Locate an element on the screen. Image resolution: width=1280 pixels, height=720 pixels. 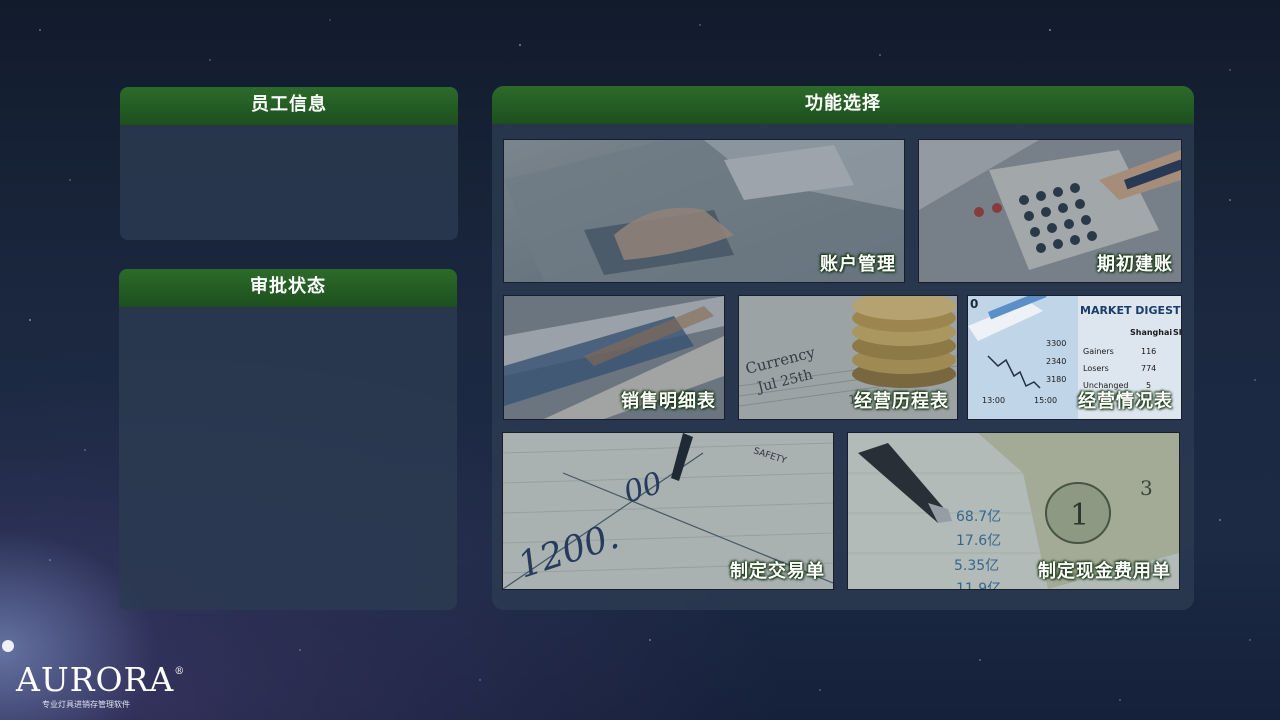
tile-label: 制定交易单 is located at coordinates (777, 571).